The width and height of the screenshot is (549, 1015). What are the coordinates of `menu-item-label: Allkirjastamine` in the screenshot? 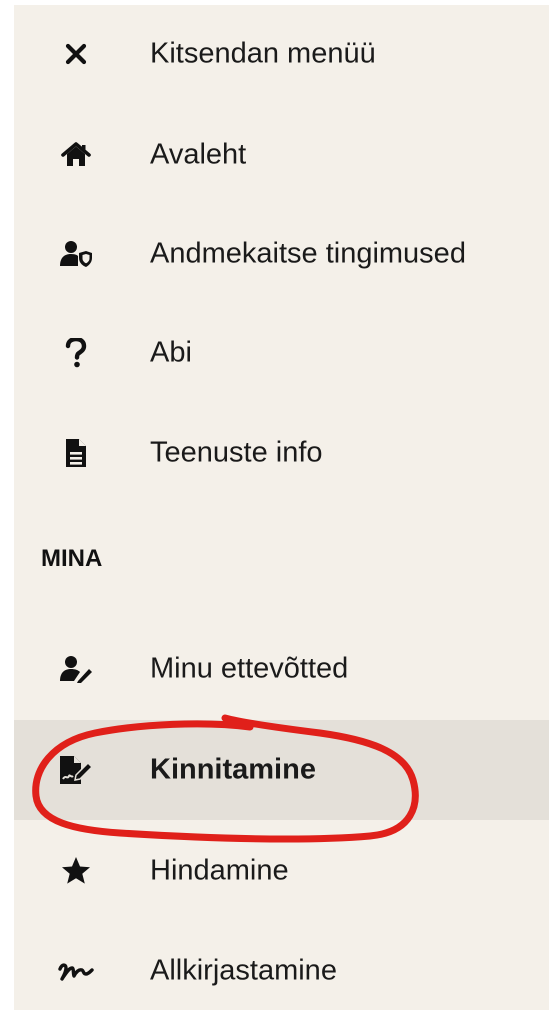 It's located at (243, 970).